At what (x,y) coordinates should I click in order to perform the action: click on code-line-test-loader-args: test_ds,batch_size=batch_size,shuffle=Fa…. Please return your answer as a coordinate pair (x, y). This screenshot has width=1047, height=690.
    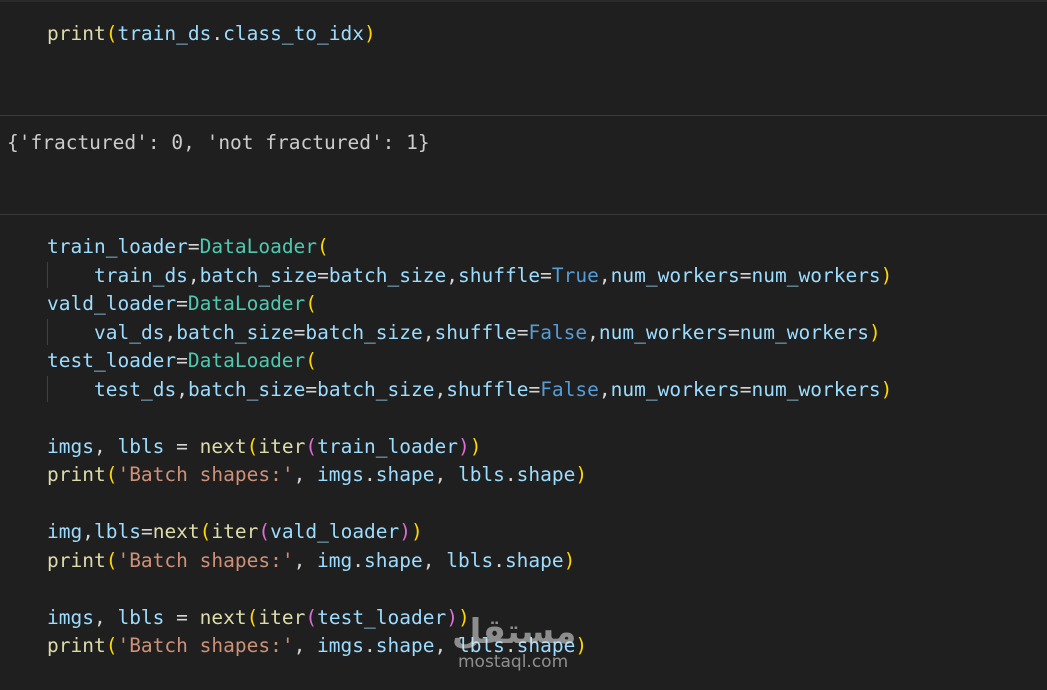
    Looking at the image, I should click on (493, 390).